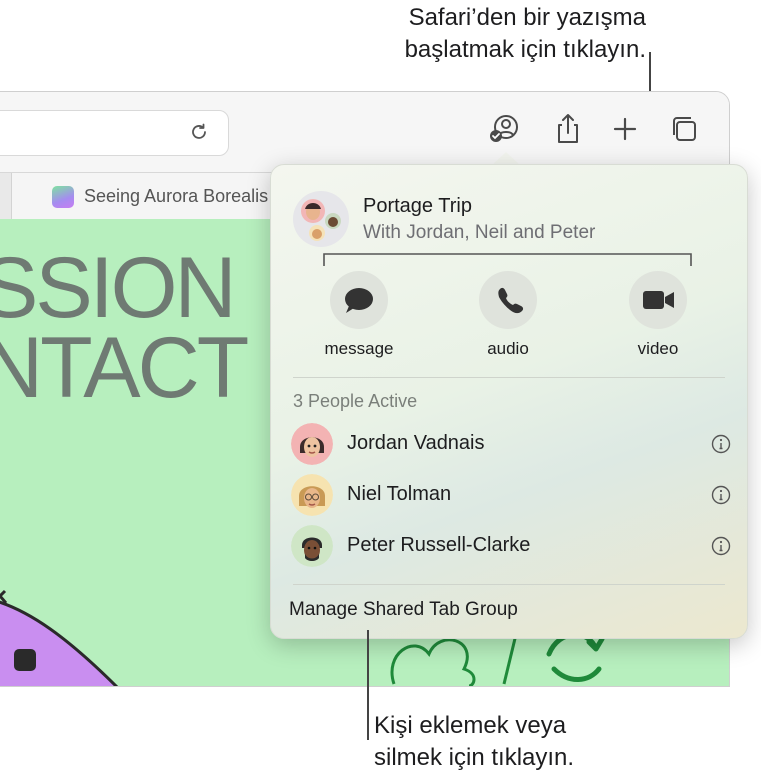  Describe the element at coordinates (511, 496) in the screenshot. I see `person-row-niel: Niel Tolman` at that location.